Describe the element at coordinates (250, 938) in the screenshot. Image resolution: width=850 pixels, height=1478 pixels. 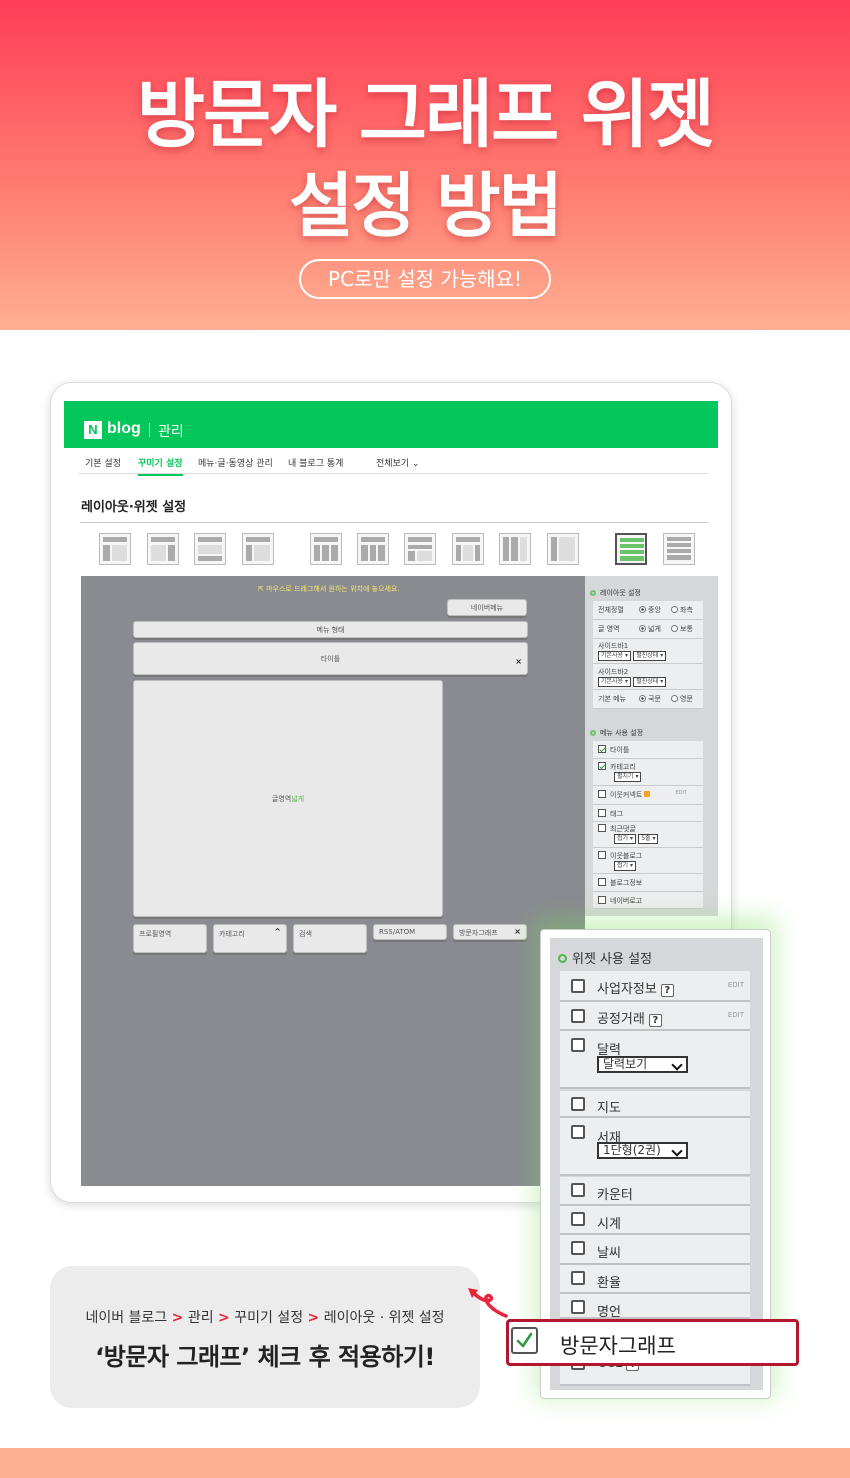
I see `block-category: 카테고리 ^` at that location.